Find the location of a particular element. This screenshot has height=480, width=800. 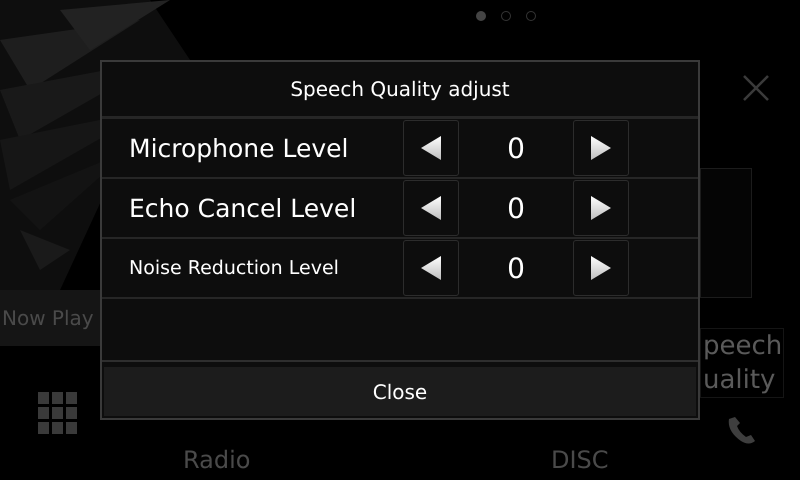

setting-label: Microphone Level is located at coordinates (239, 148).